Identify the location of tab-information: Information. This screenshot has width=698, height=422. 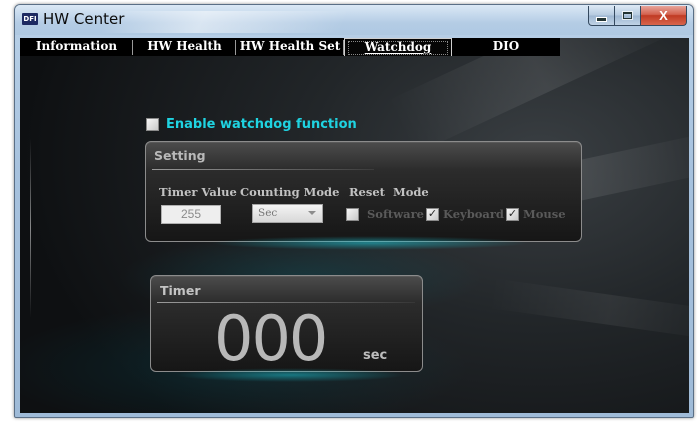
(76, 47).